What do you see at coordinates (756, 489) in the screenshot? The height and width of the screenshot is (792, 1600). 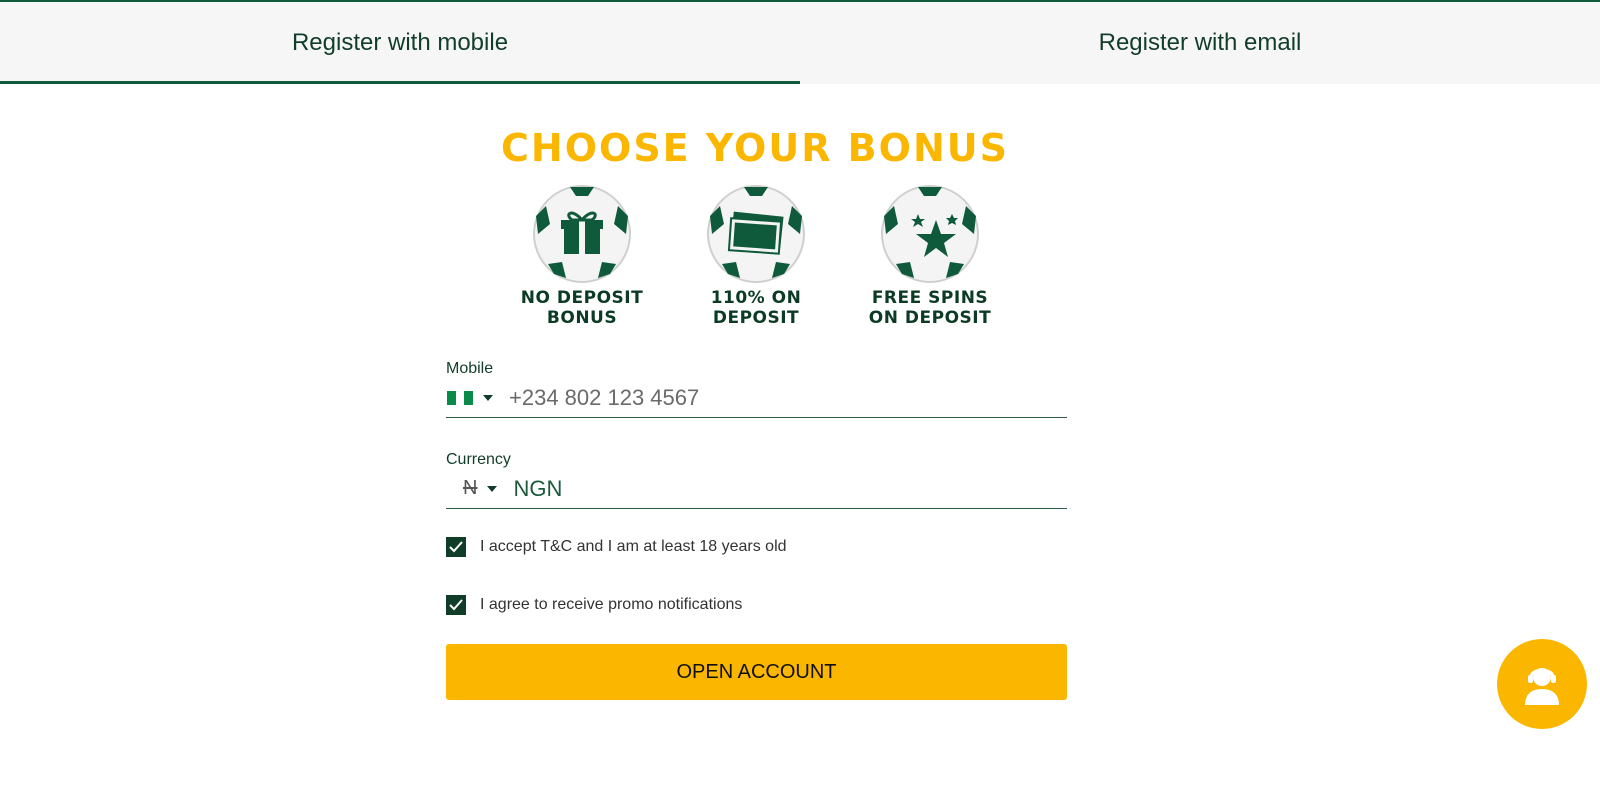 I see `currency-select-row: N NGN` at bounding box center [756, 489].